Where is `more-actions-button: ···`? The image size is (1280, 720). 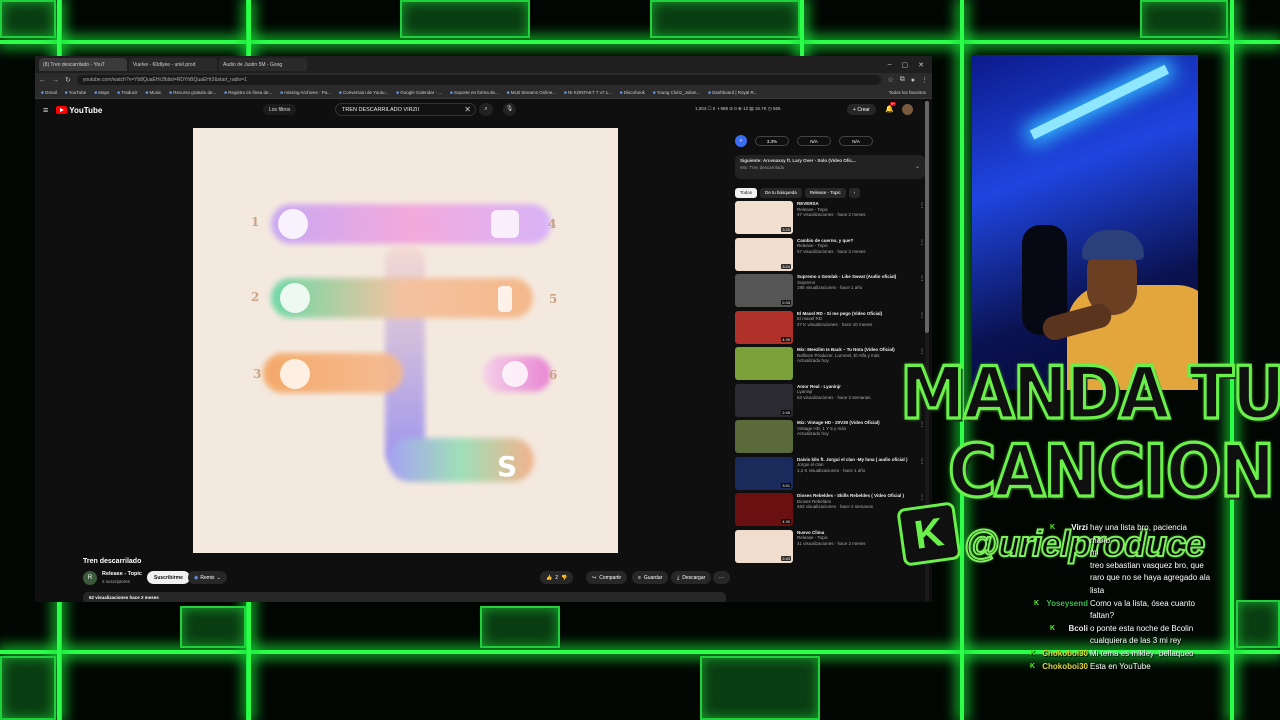 more-actions-button: ··· is located at coordinates (721, 577).